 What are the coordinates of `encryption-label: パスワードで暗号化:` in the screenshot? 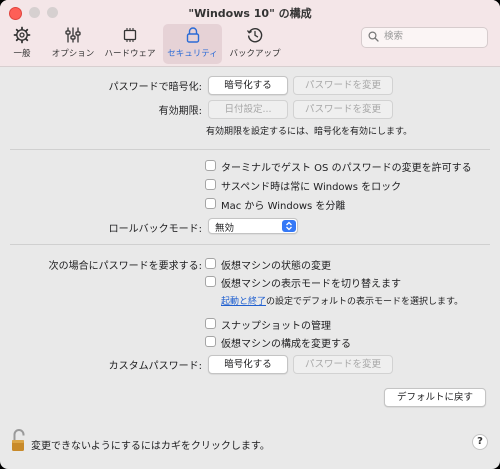 It's located at (155, 87).